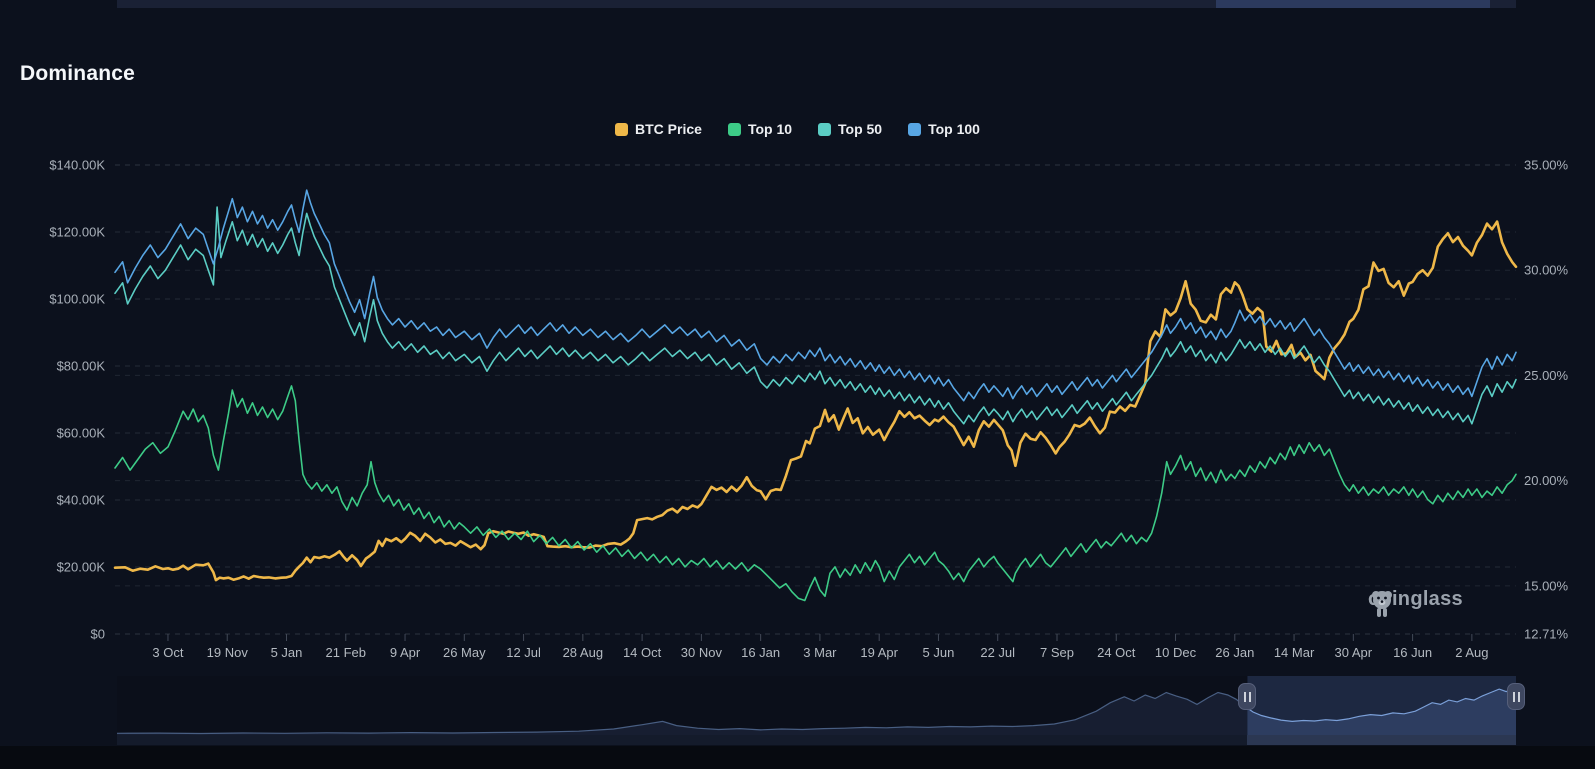 This screenshot has width=1595, height=769. What do you see at coordinates (682, 705) in the screenshot?
I see `navigator-mask` at bounding box center [682, 705].